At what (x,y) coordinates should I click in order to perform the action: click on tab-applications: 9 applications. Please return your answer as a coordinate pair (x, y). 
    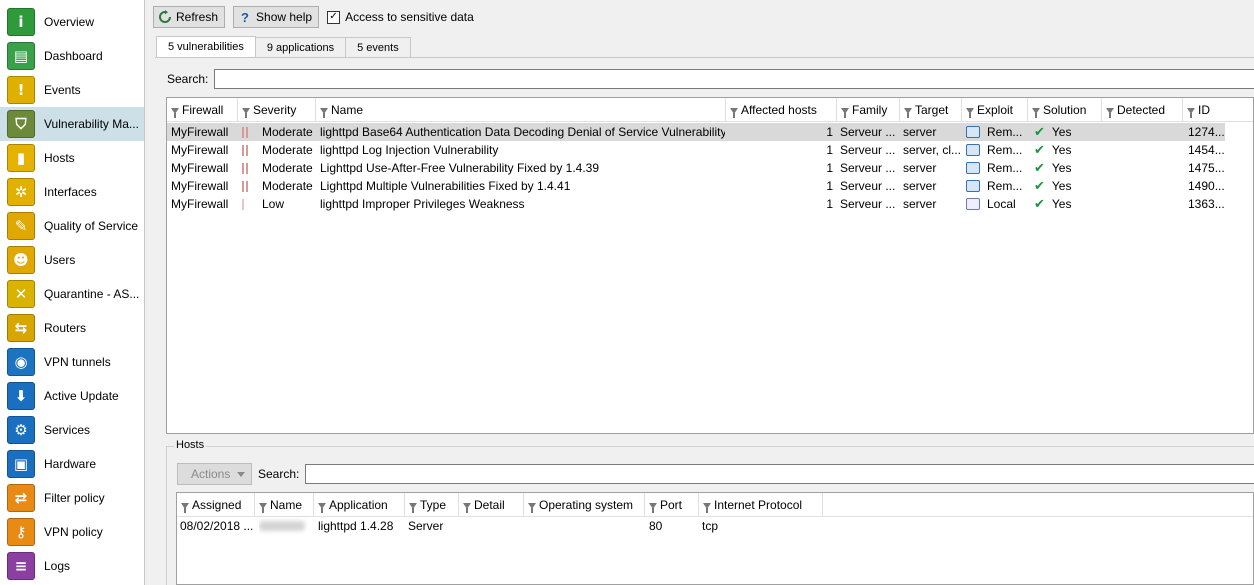
    Looking at the image, I should click on (300, 47).